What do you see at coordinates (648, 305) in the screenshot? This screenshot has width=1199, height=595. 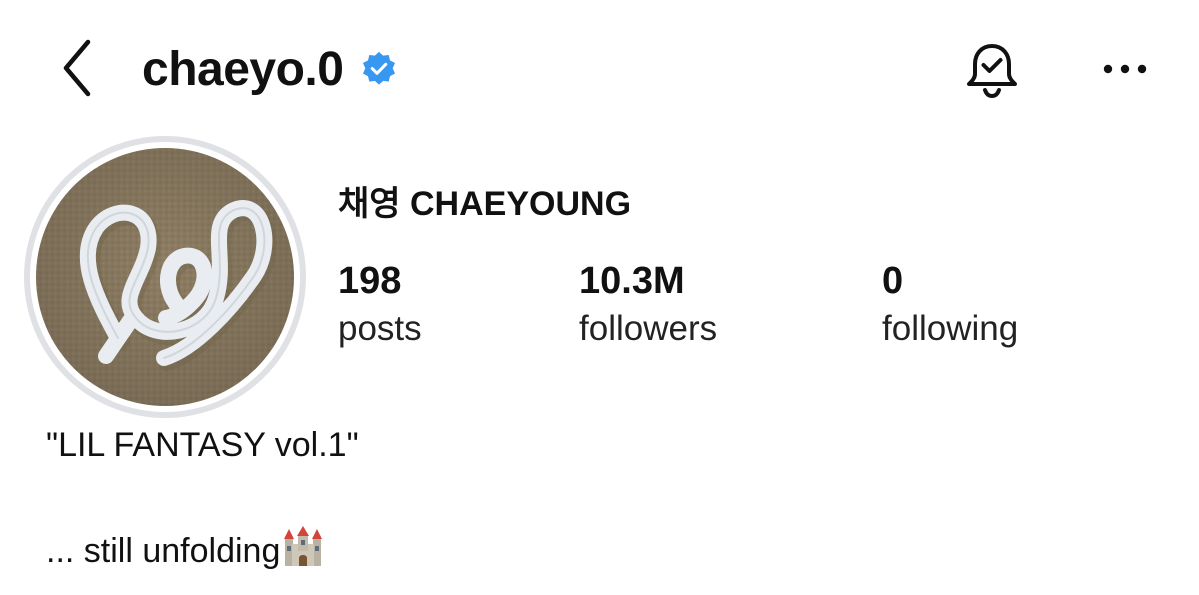 I see `followers-stat: 10.3M followers` at bounding box center [648, 305].